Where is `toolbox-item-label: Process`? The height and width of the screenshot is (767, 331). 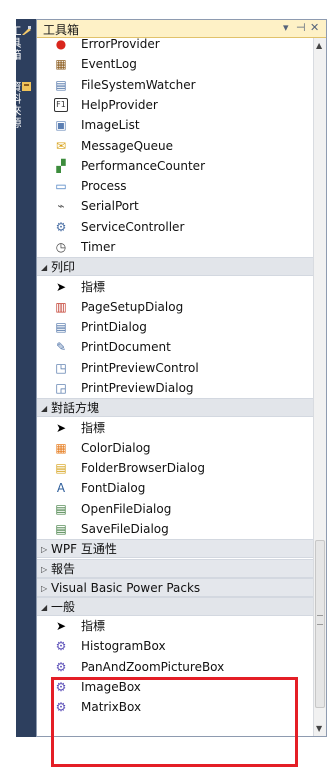
toolbox-item-label: Process is located at coordinates (104, 186).